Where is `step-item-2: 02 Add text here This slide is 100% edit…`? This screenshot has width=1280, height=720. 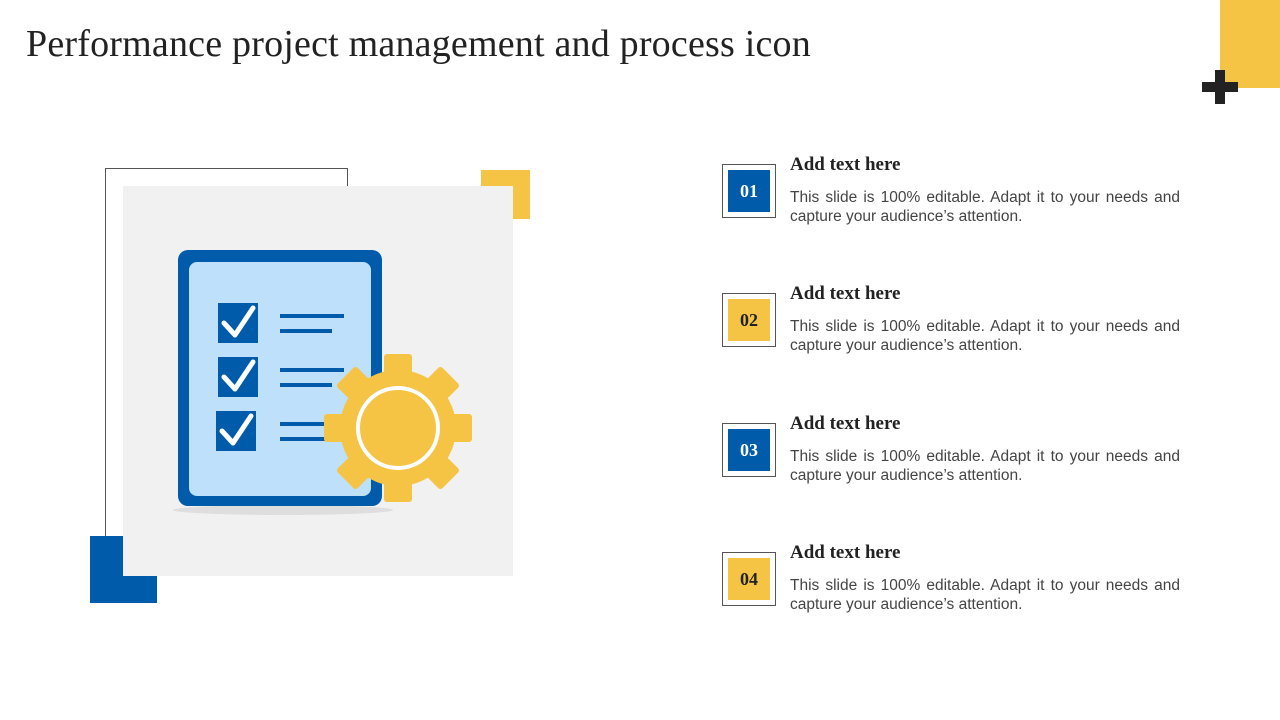 step-item-2: 02 Add text here This slide is 100% edit… is located at coordinates (957, 333).